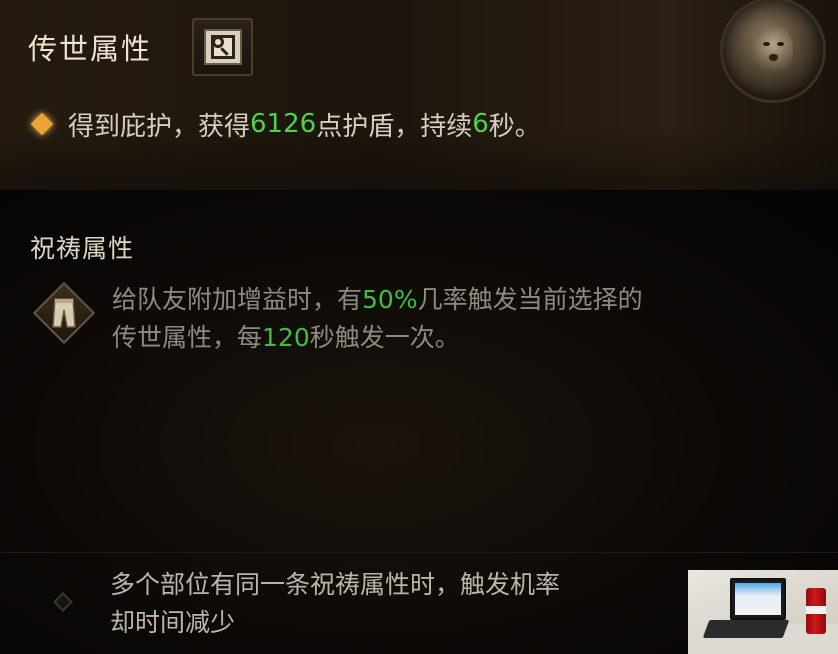  Describe the element at coordinates (462, 319) in the screenshot. I see `prayer-description: 给队友附加增益时，有50%几率触发当前选择的 传世属性，每120秒触发一次。` at that location.